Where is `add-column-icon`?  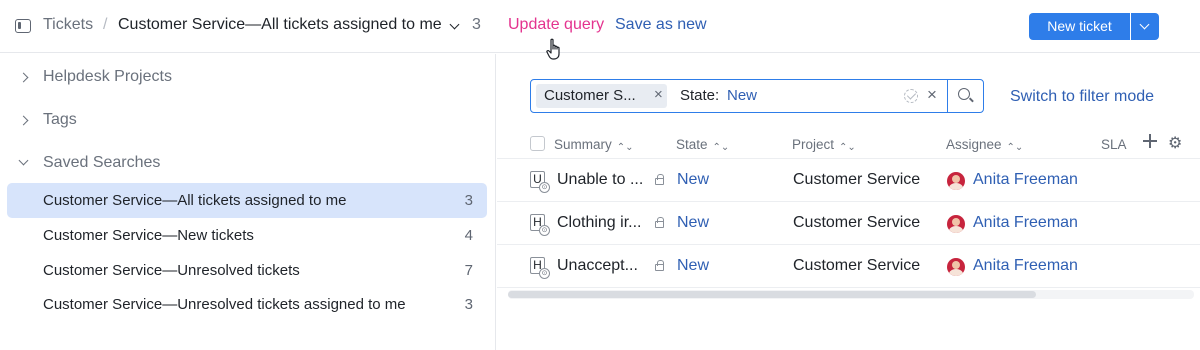 add-column-icon is located at coordinates (1150, 141).